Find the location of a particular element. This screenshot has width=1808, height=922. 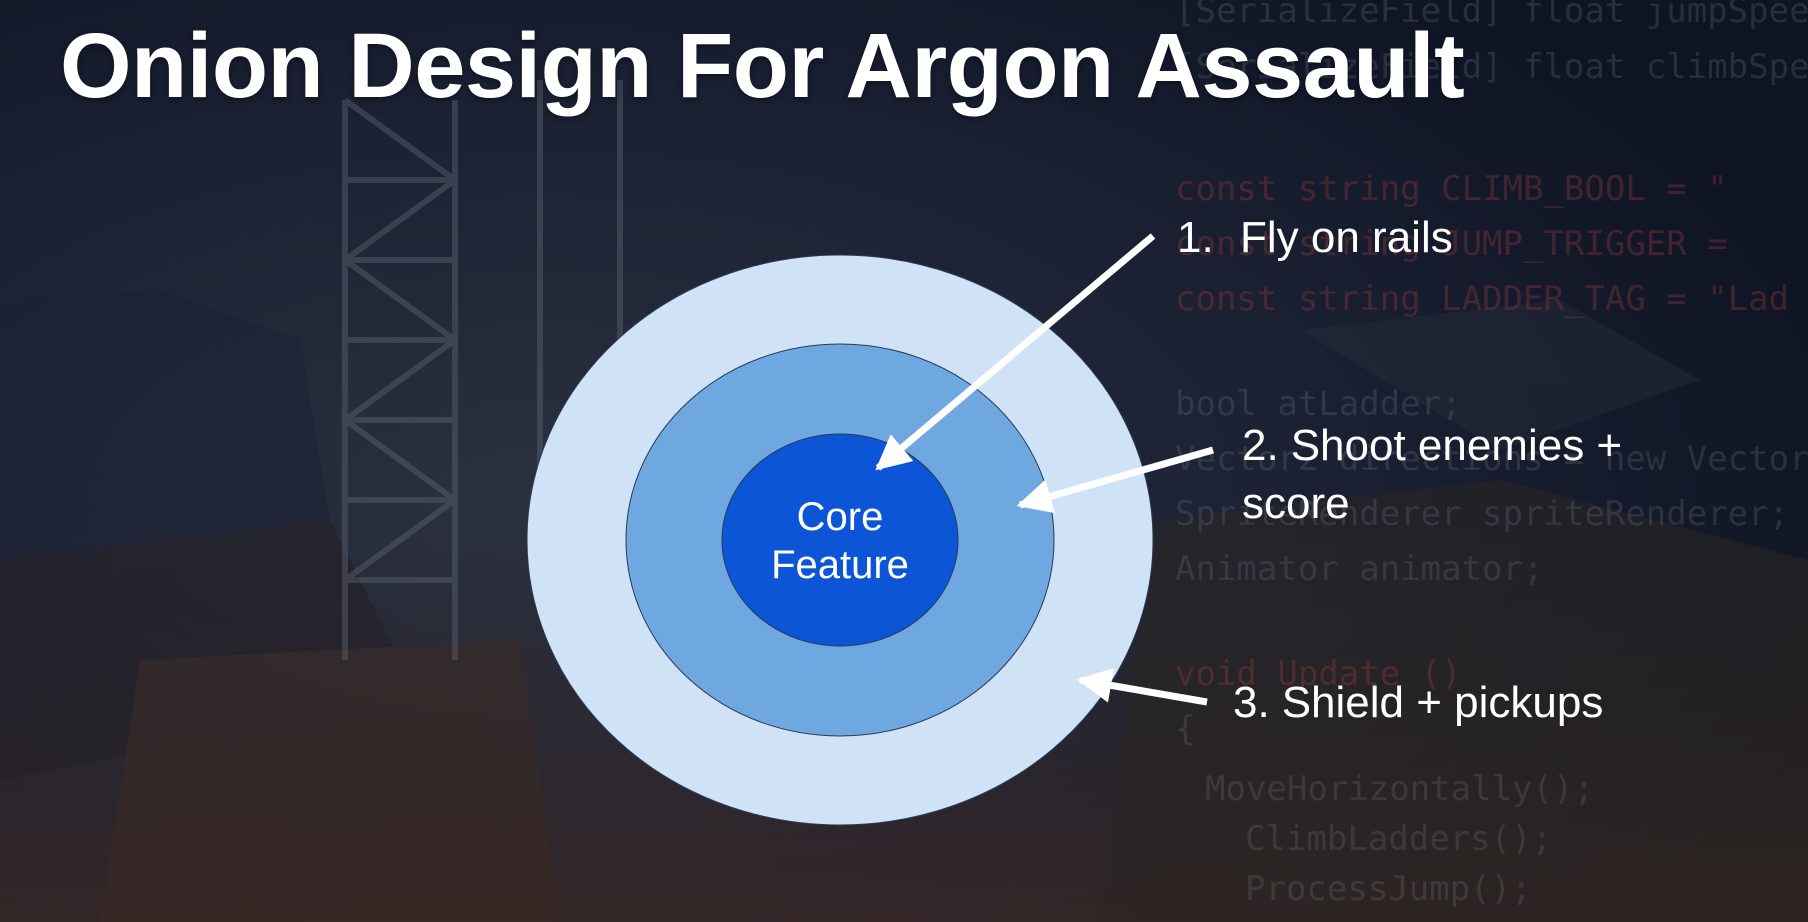

core-label-line-2: Feature is located at coordinates (840, 565).